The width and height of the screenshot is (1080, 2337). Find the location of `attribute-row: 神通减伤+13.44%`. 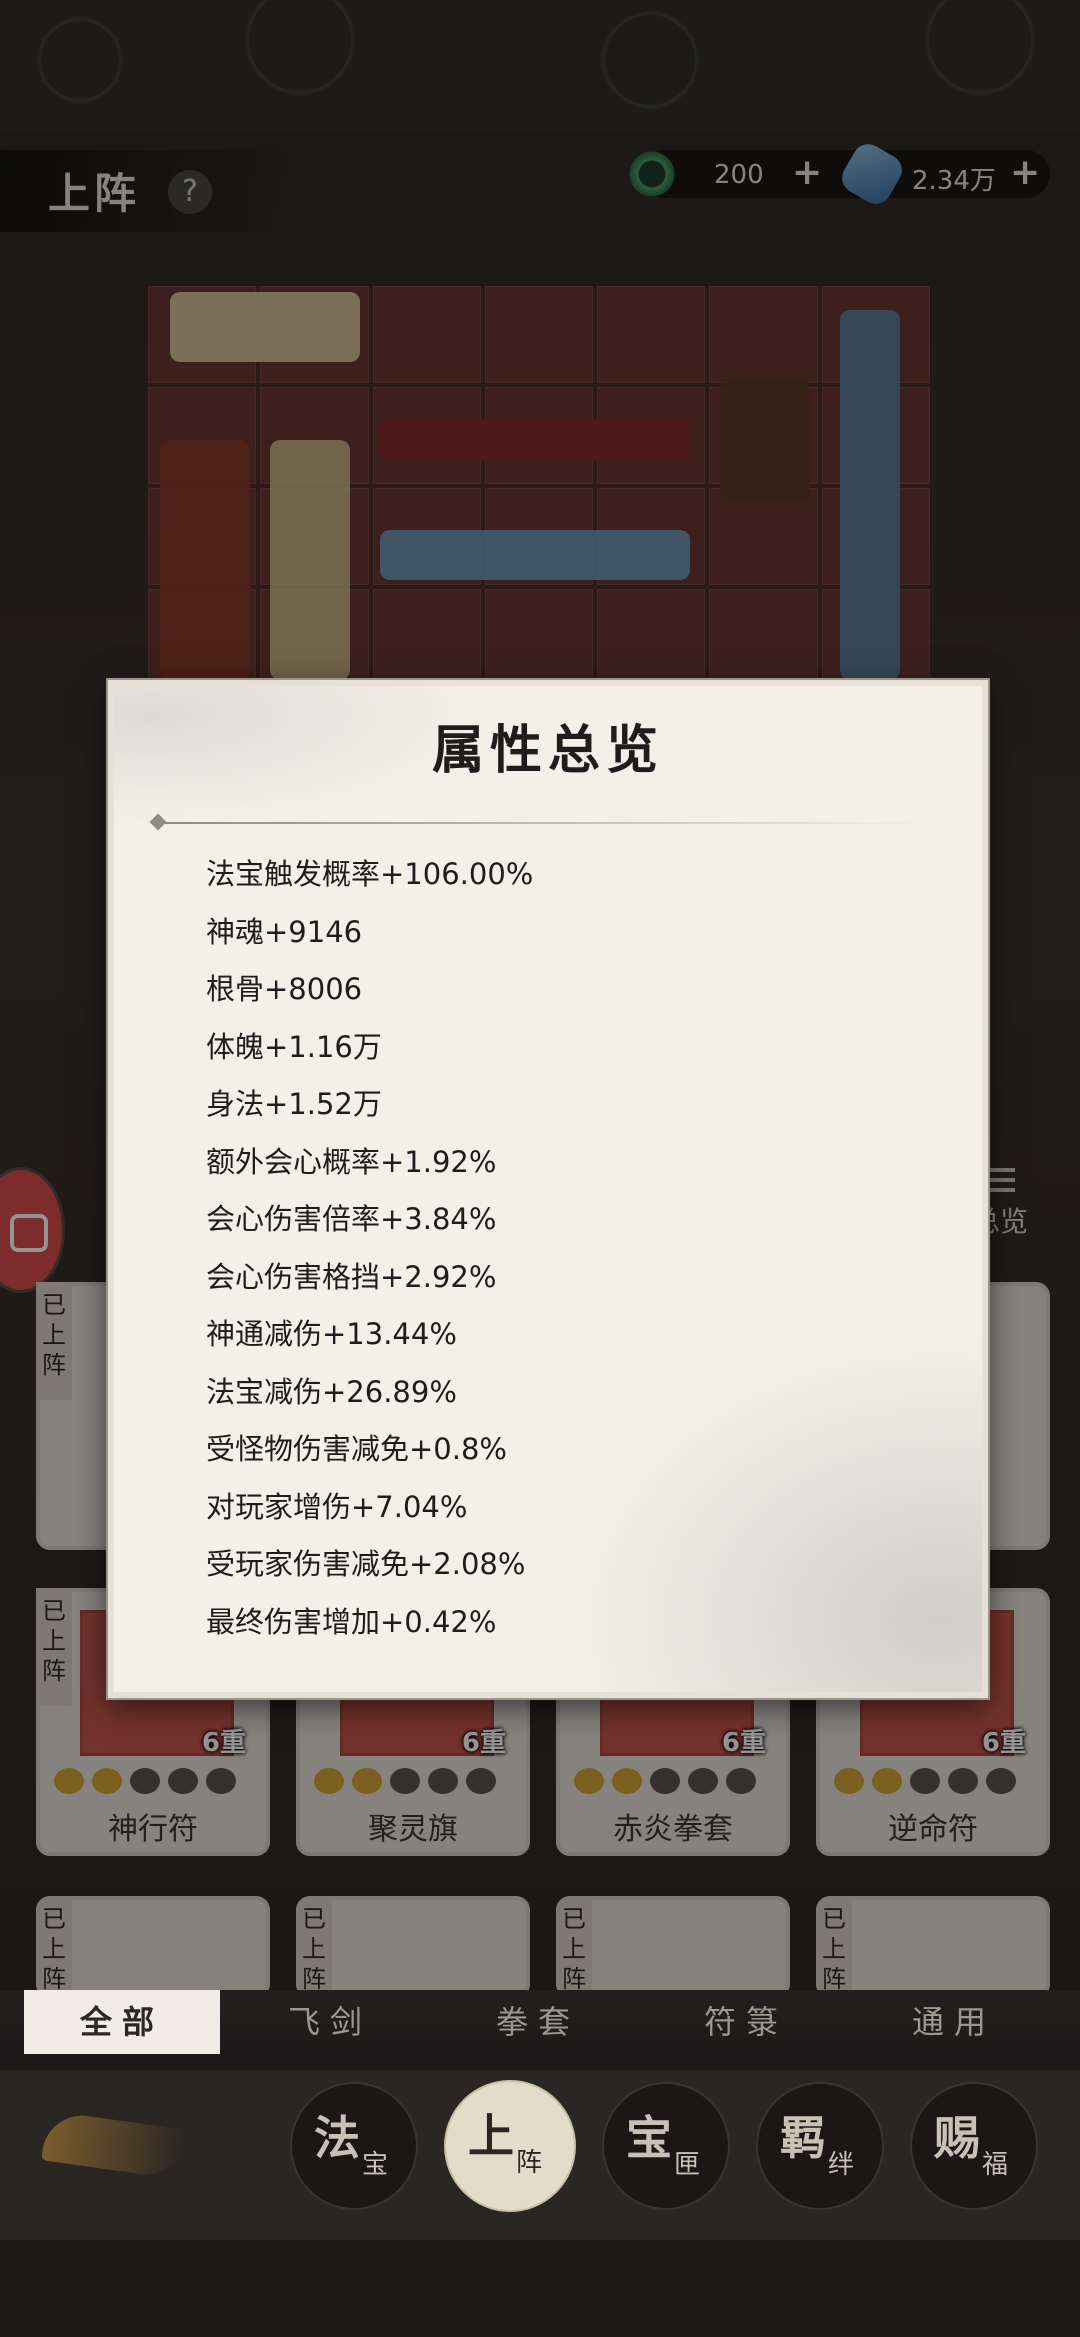

attribute-row: 神通减伤+13.44% is located at coordinates (331, 1334).